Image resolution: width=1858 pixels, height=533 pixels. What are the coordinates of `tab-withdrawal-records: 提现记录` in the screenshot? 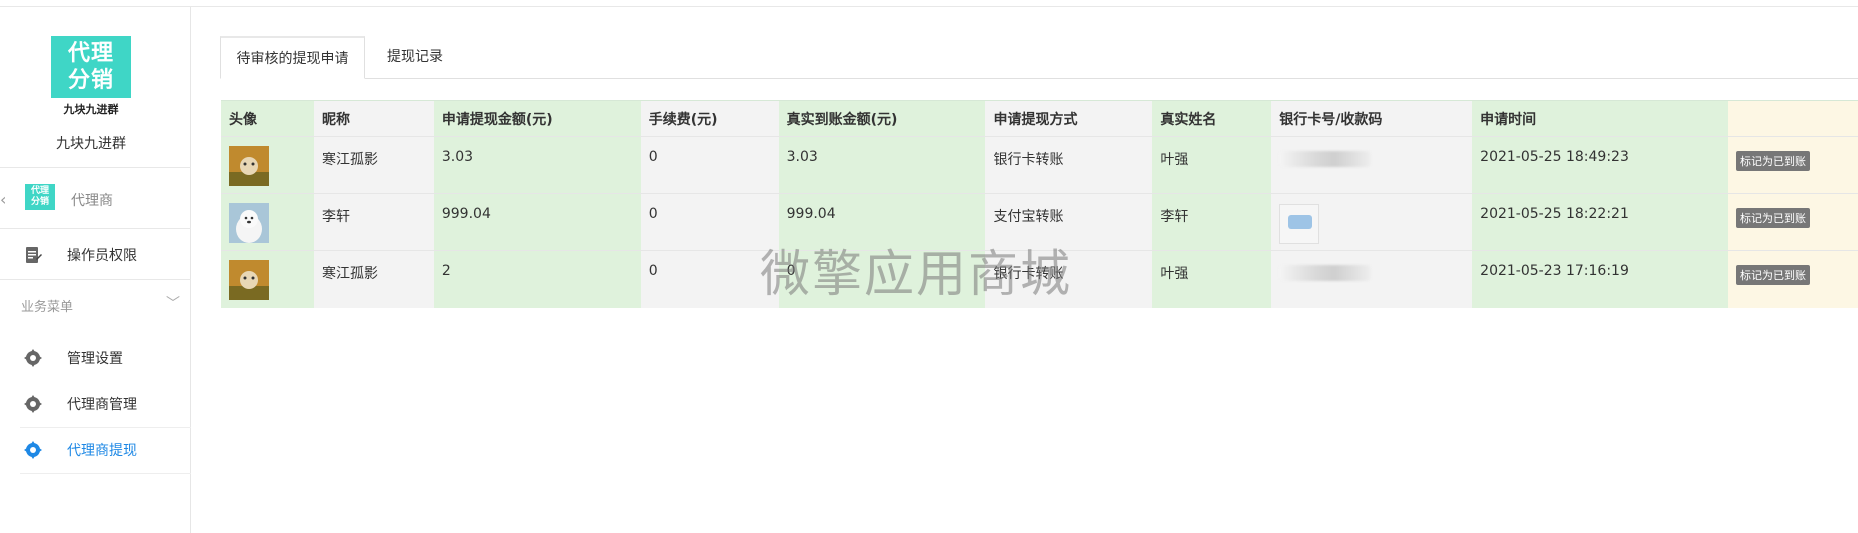 It's located at (415, 57).